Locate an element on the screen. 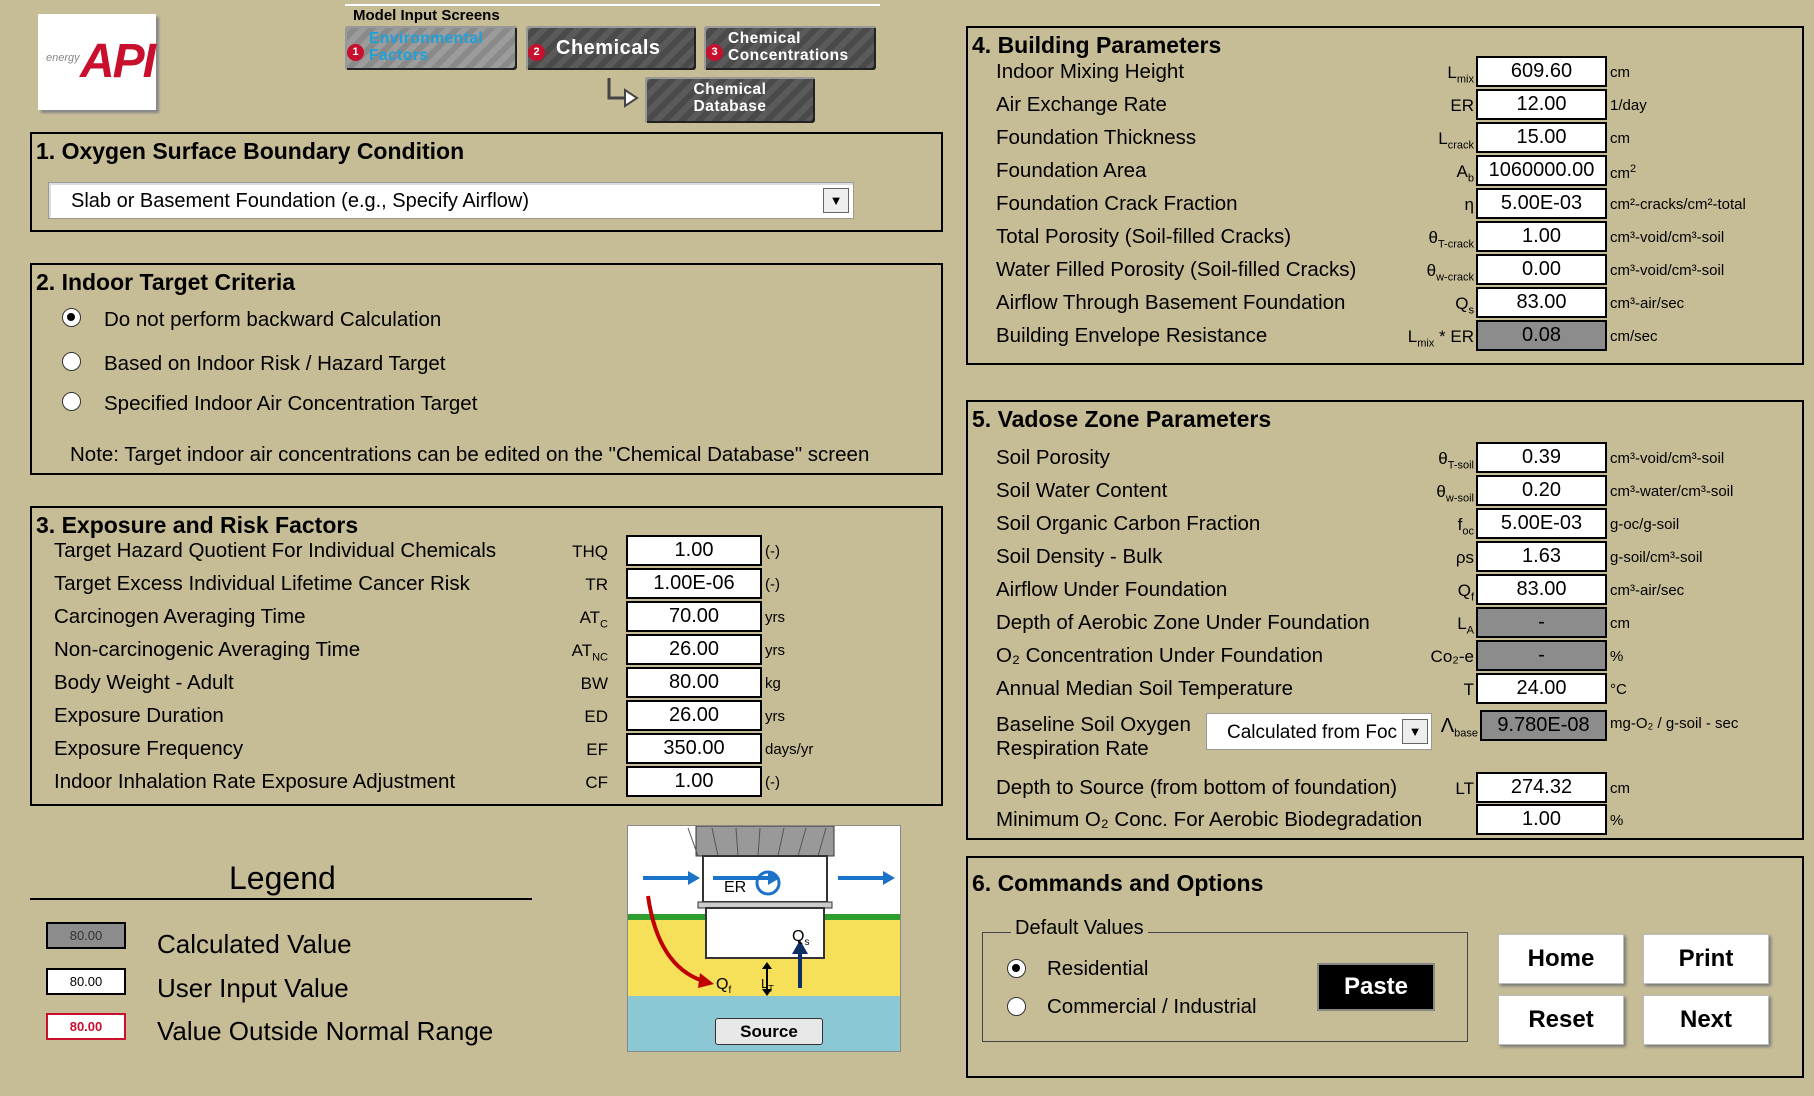 This screenshot has height=1096, width=1814. param-value-input: 274.32 is located at coordinates (1541, 787).